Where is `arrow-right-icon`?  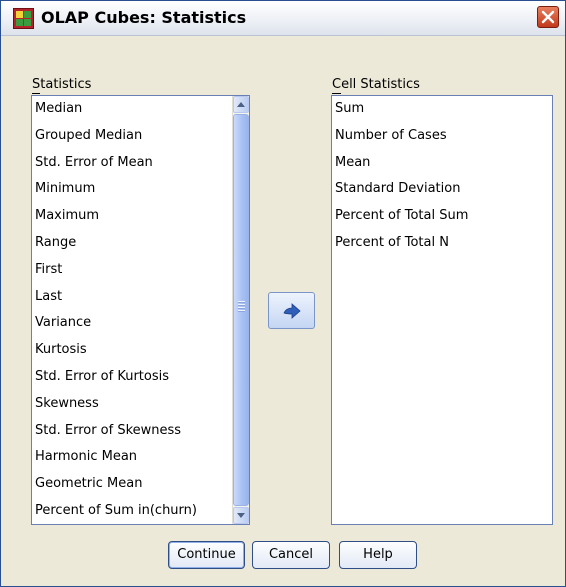 arrow-right-icon is located at coordinates (292, 311).